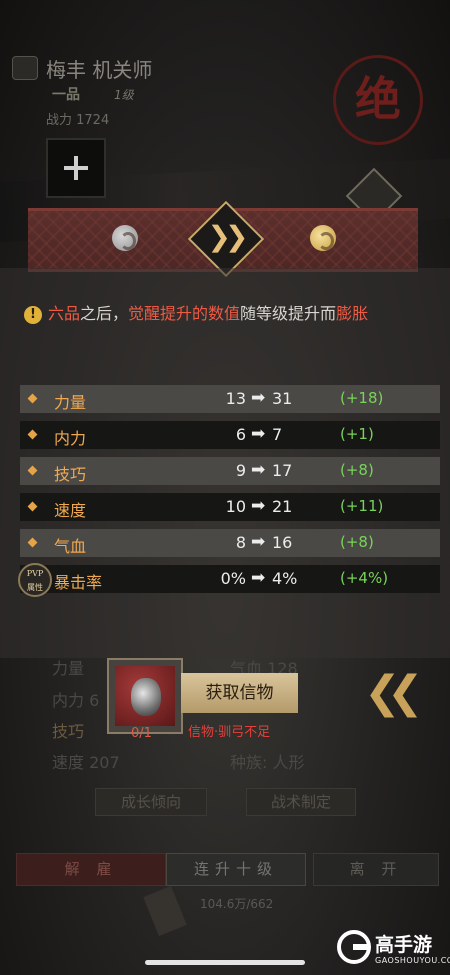  Describe the element at coordinates (277, 434) in the screenshot. I see `stat-to: 7` at that location.